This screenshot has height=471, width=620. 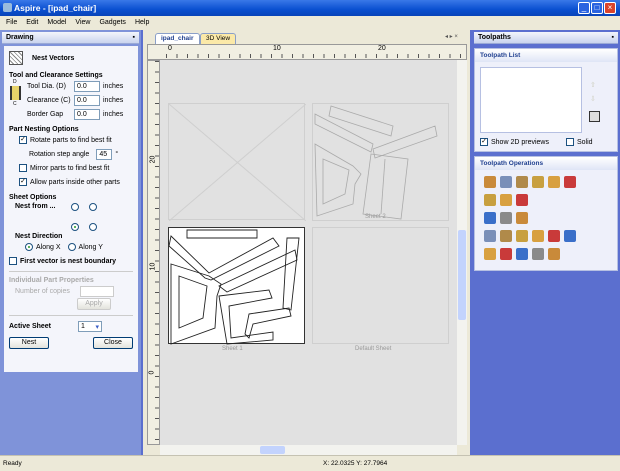 What do you see at coordinates (538, 254) in the screenshot?
I see `anchor-icon` at bounding box center [538, 254].